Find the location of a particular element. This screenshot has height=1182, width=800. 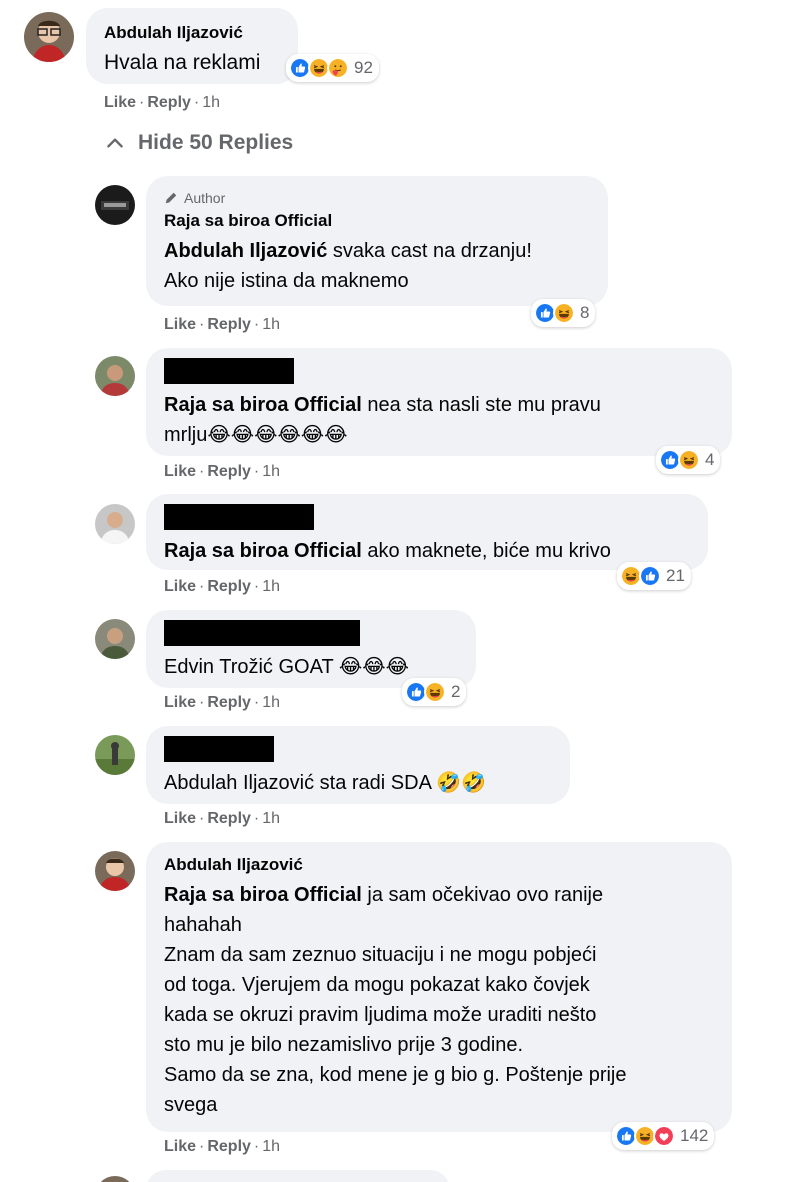

hide-replies-label: Hide 50 Replies is located at coordinates (216, 142).